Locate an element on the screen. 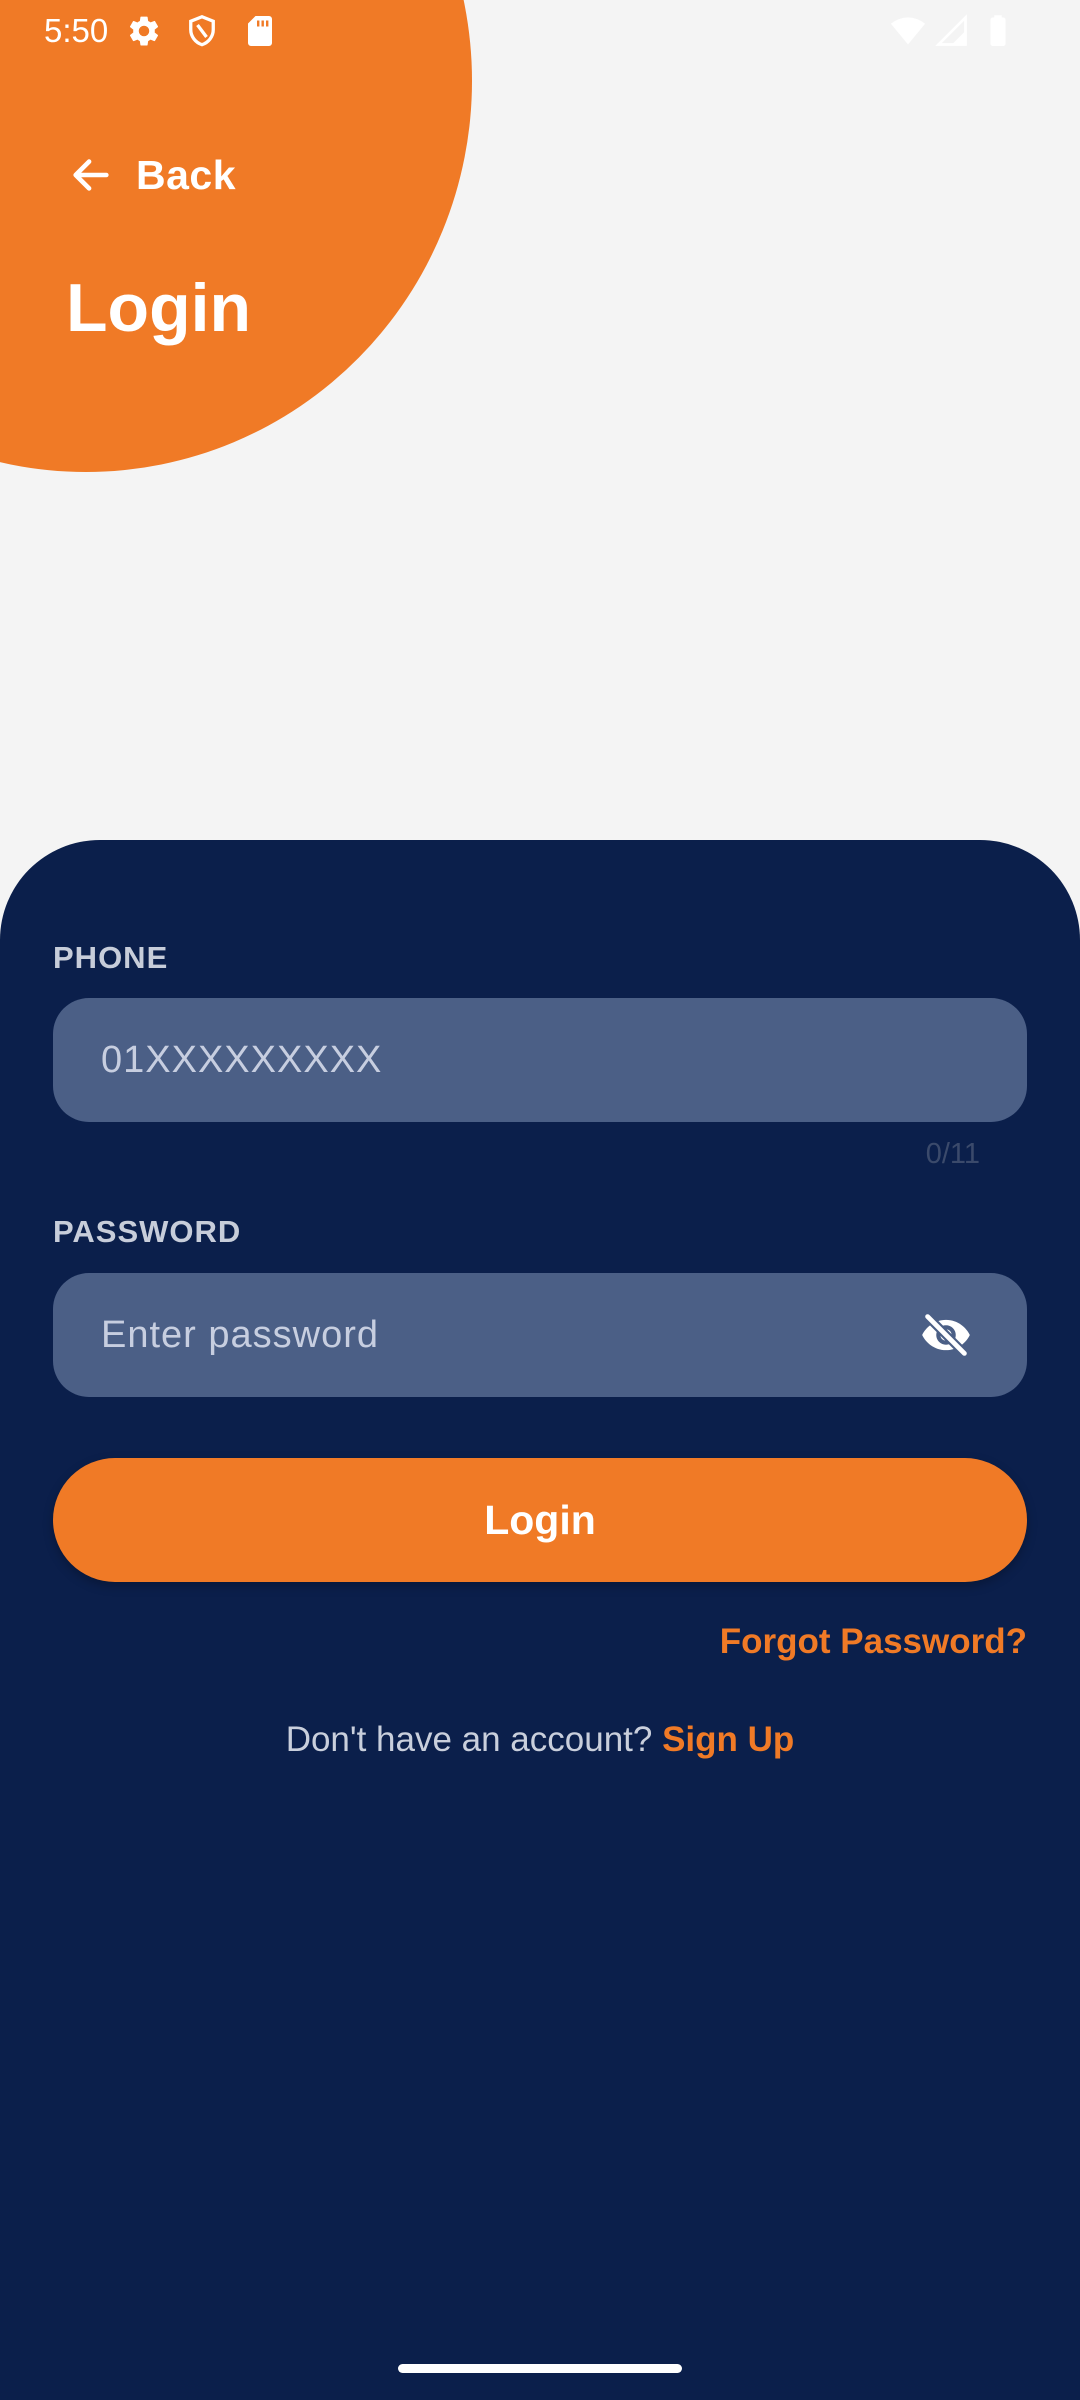 The height and width of the screenshot is (2400, 1080). shield-icon is located at coordinates (202, 31).